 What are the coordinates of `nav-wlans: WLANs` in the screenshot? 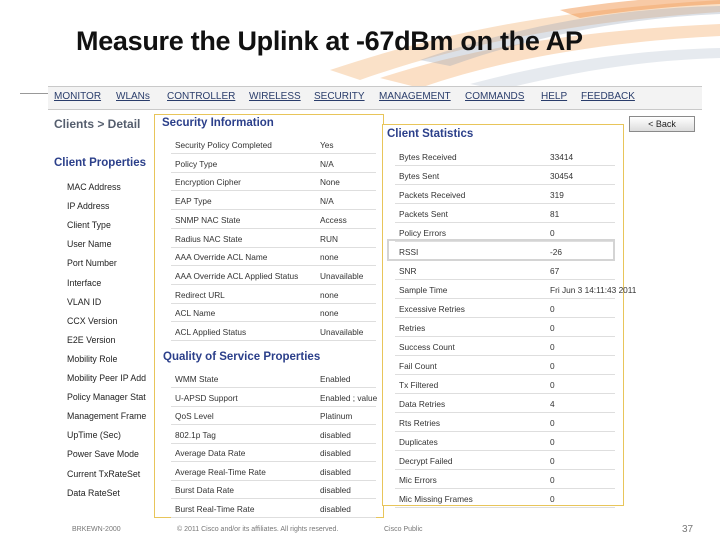 It's located at (133, 96).